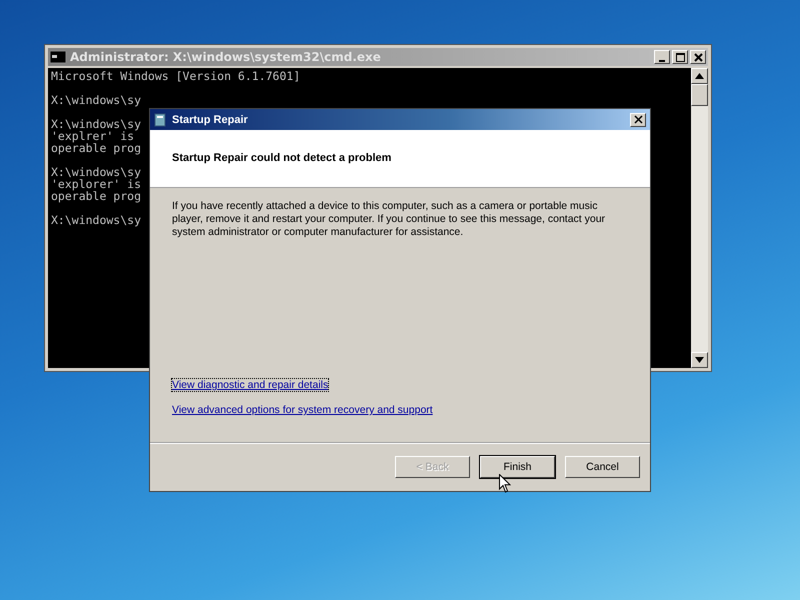 This screenshot has height=600, width=800. What do you see at coordinates (302, 410) in the screenshot?
I see `link: View advanced options for system recovery and support` at bounding box center [302, 410].